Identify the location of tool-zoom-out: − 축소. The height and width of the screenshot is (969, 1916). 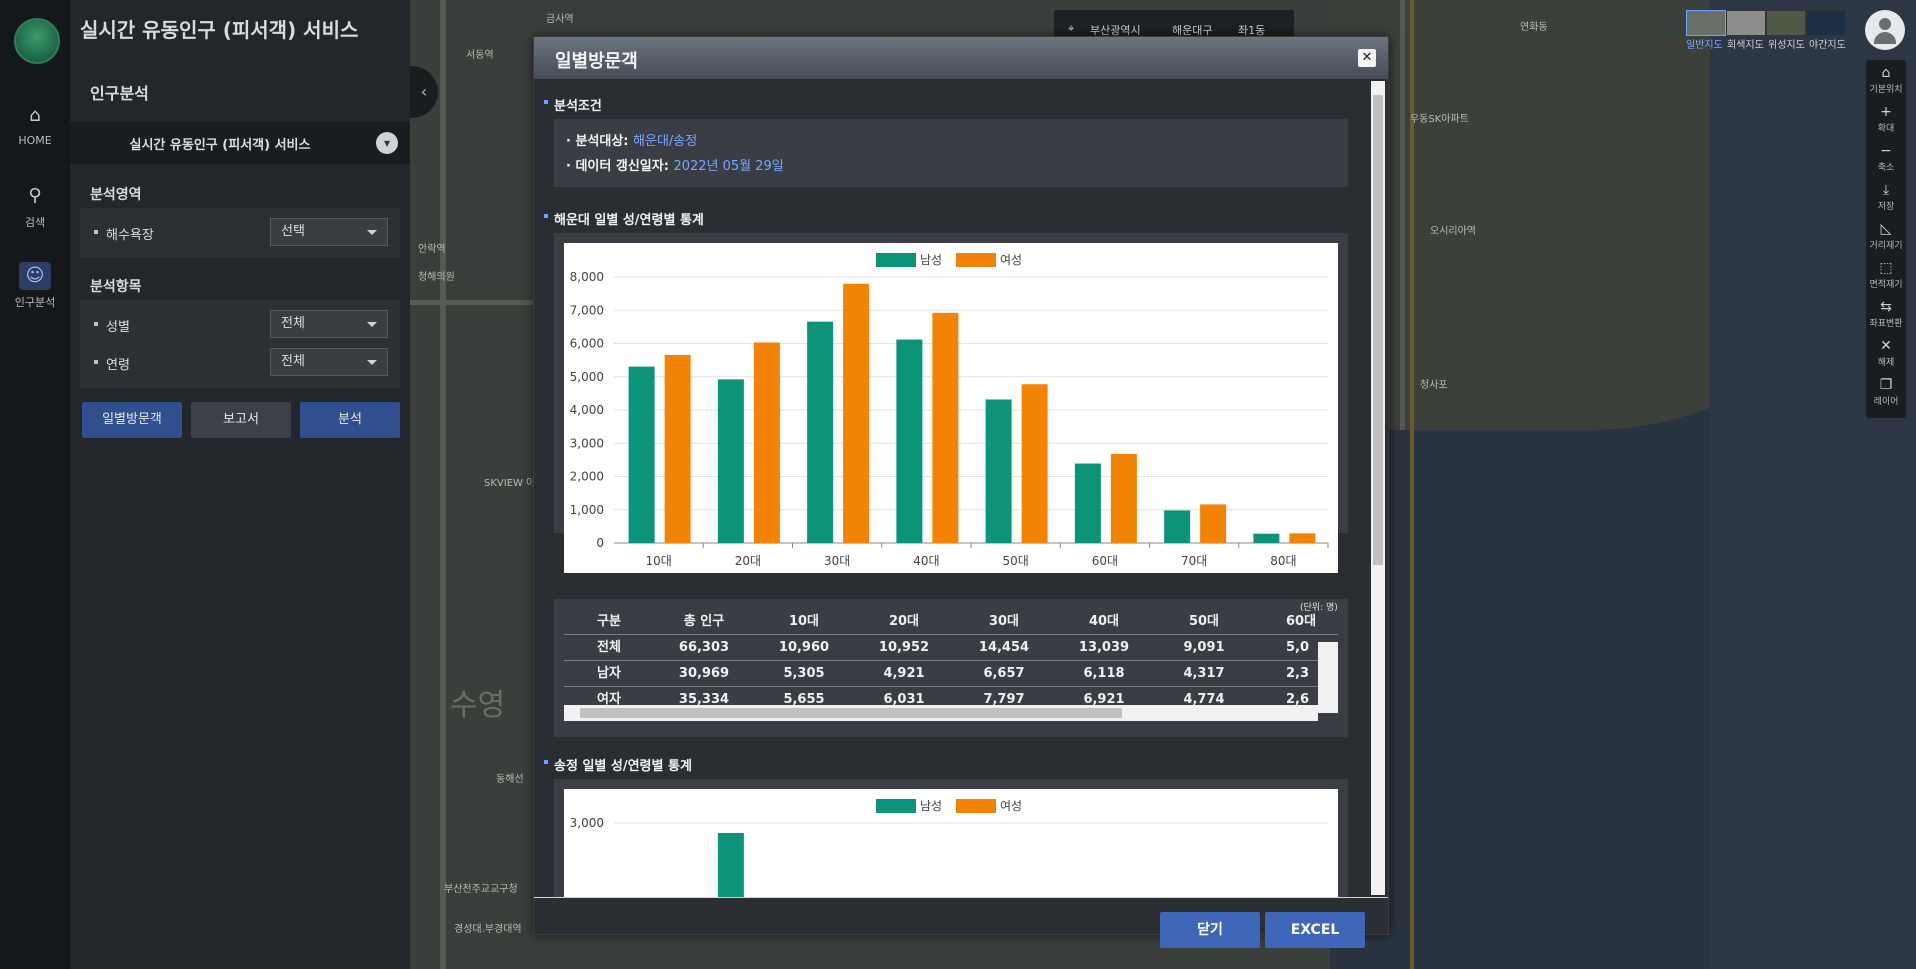
(1886, 157).